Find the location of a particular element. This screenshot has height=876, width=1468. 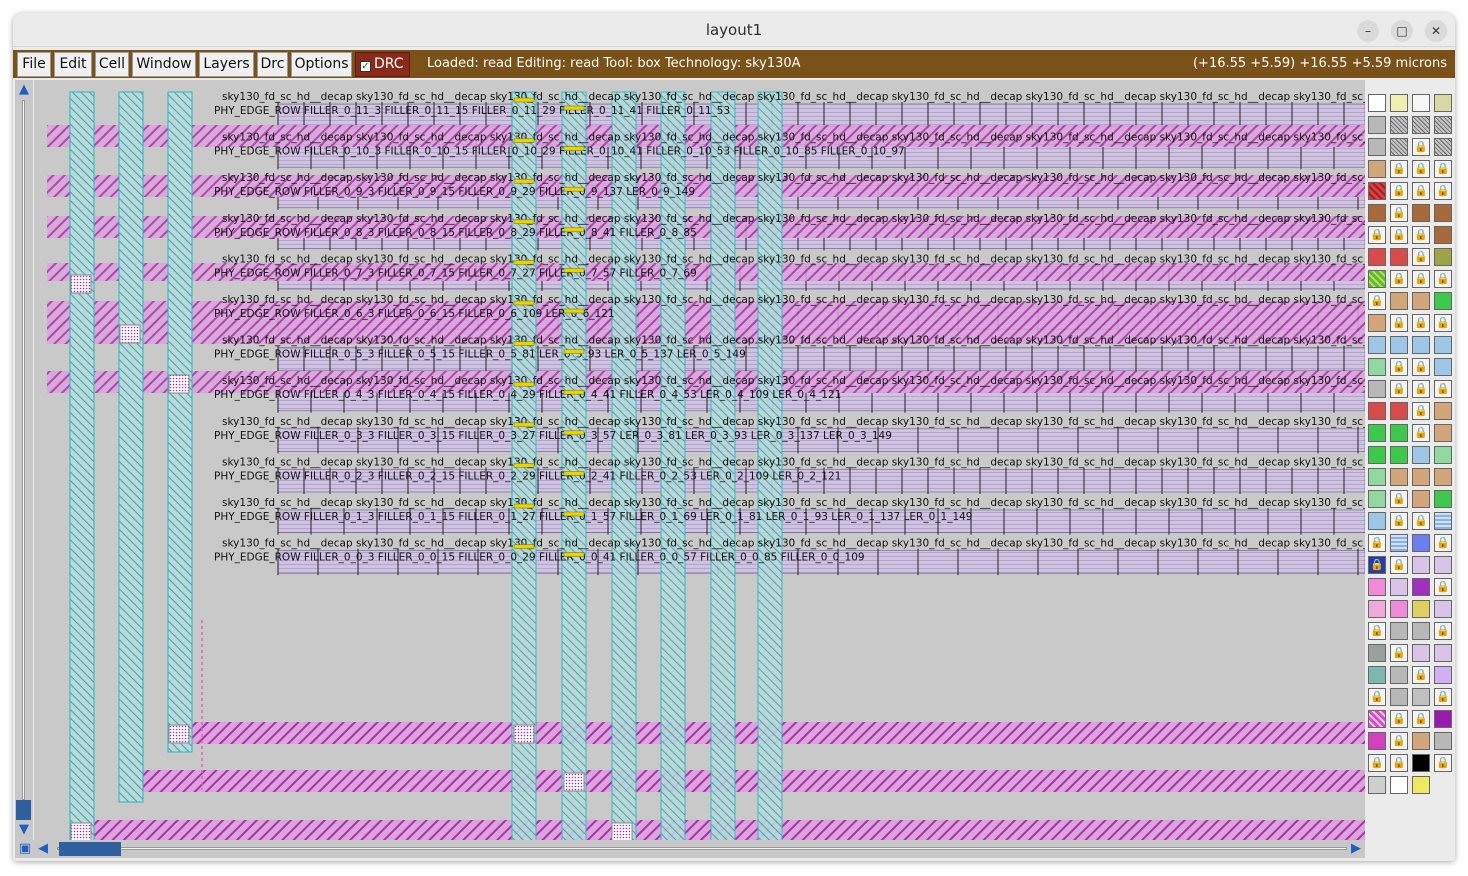

zoom-box-icon: ▣ is located at coordinates (25, 849).